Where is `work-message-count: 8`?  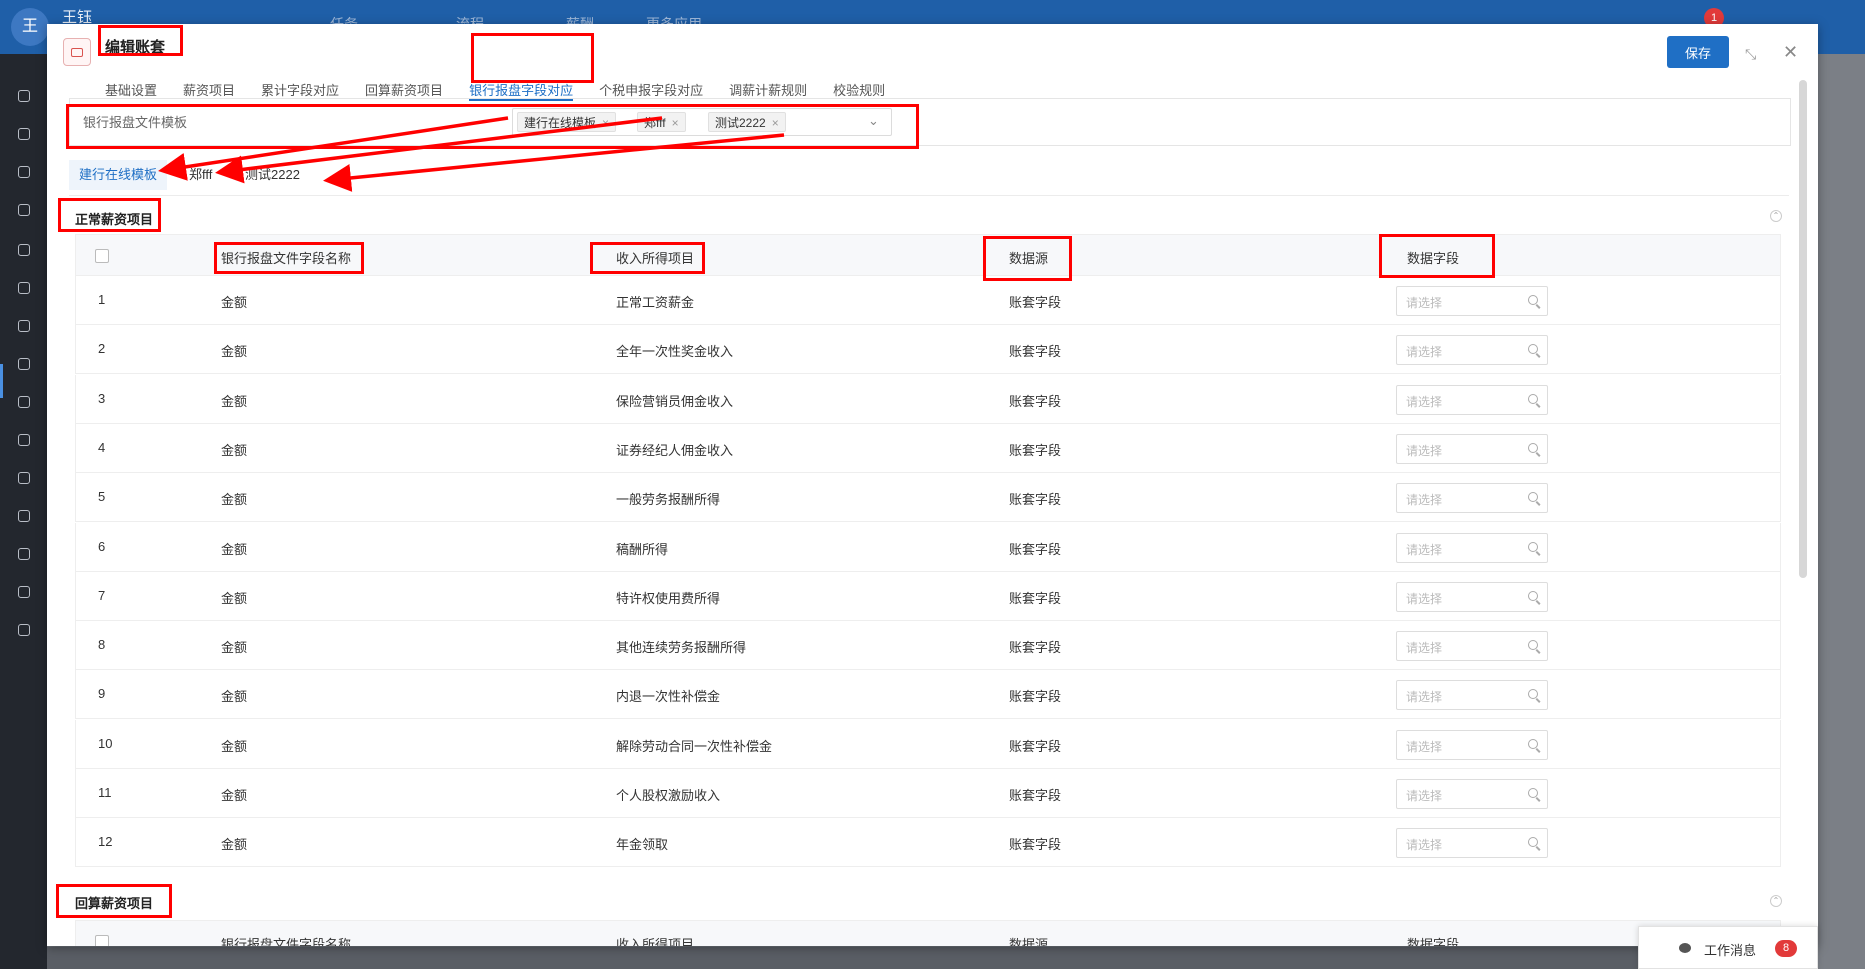
work-message-count: 8 is located at coordinates (1786, 948).